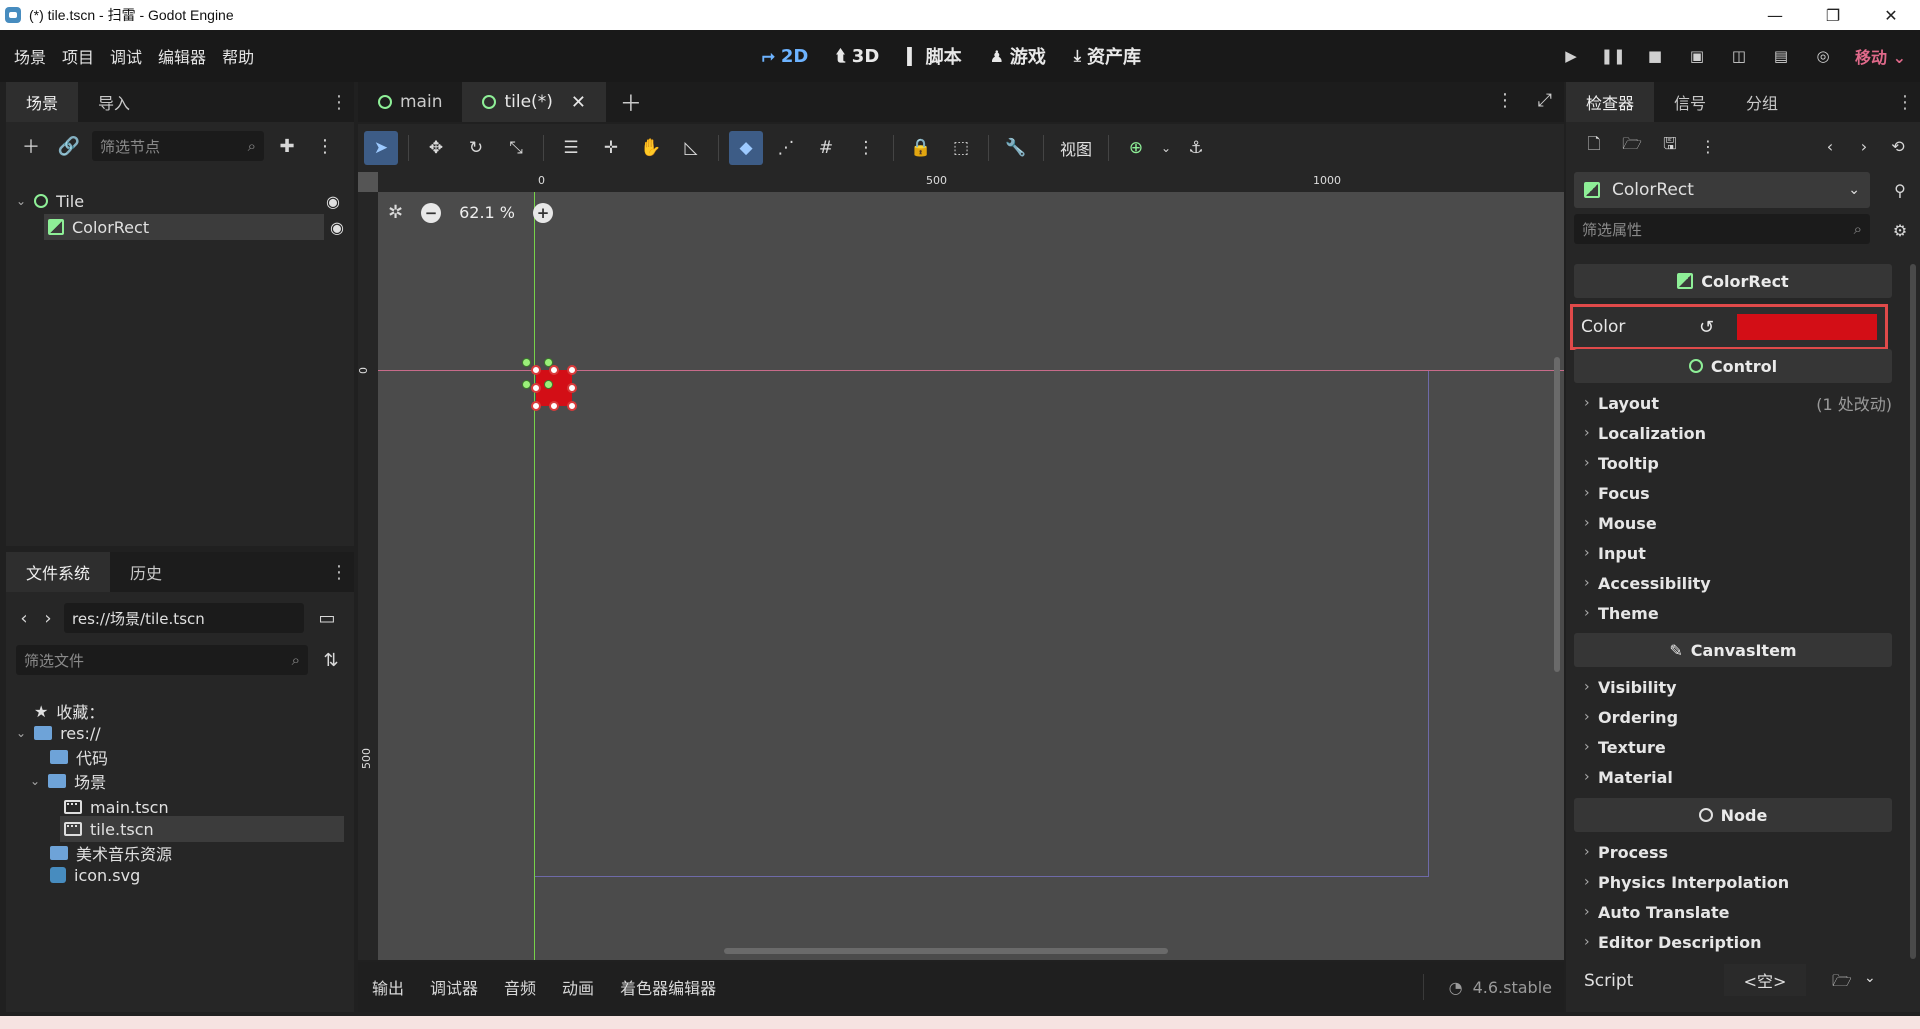 This screenshot has height=1029, width=1920. What do you see at coordinates (1655, 56) in the screenshot?
I see `stop-icon: ■` at bounding box center [1655, 56].